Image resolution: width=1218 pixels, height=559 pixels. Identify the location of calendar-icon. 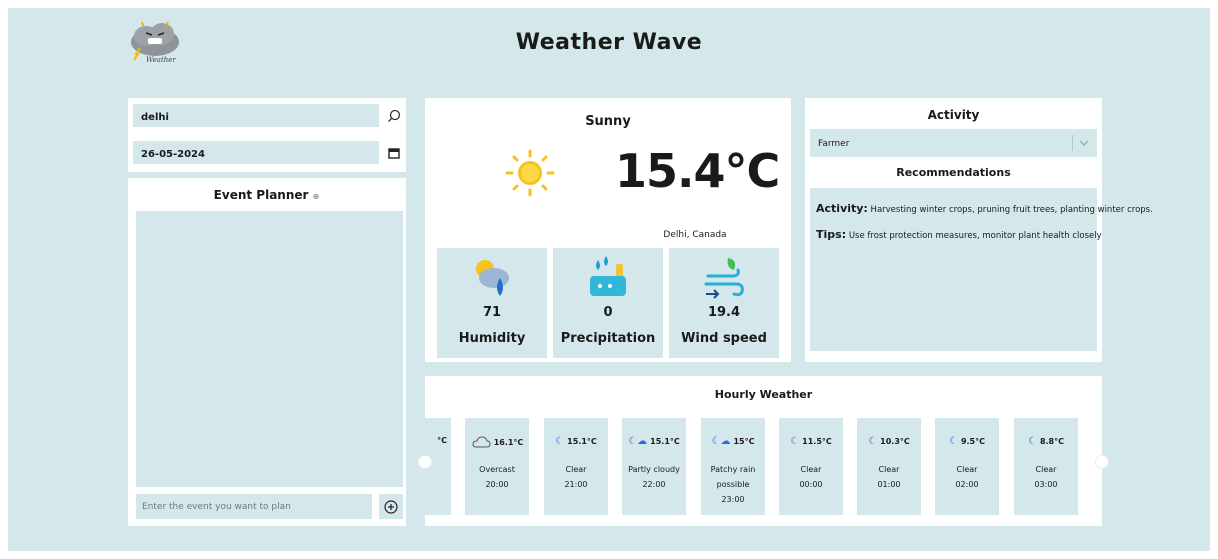
(394, 152).